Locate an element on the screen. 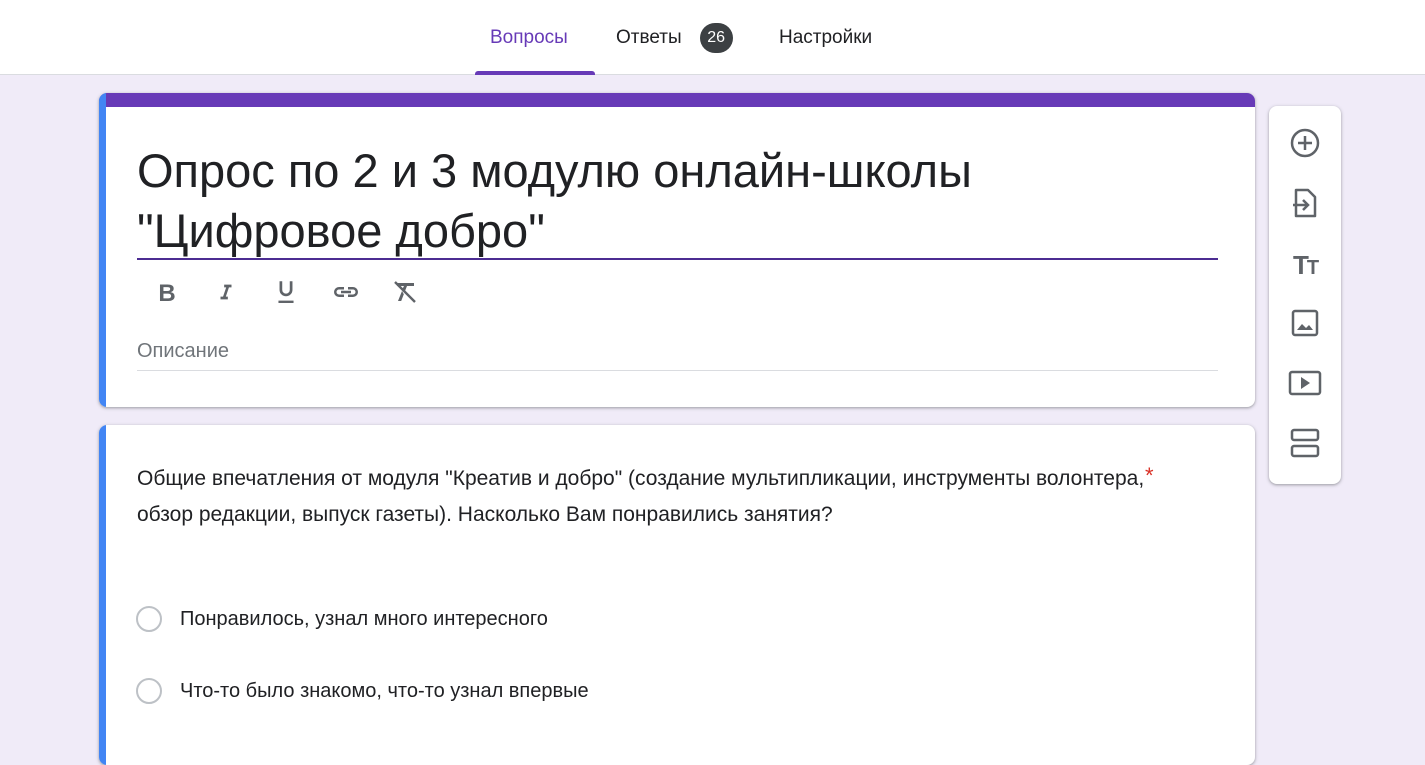 The height and width of the screenshot is (765, 1425). form-description-input: Описание is located at coordinates (183, 351).